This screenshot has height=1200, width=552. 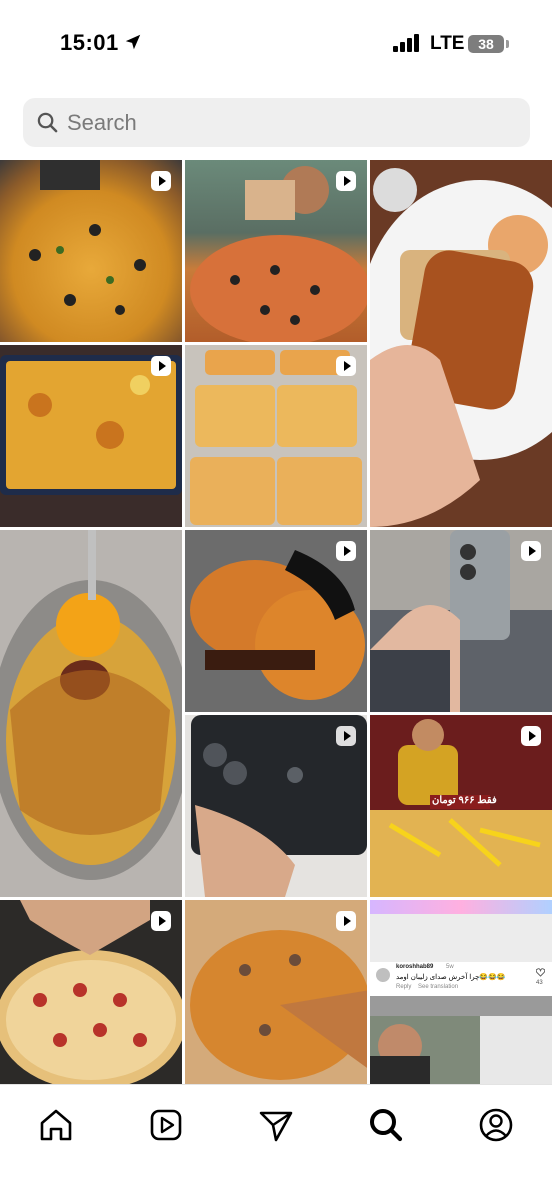 I want to click on cellular-signal-icon, so click(x=406, y=43).